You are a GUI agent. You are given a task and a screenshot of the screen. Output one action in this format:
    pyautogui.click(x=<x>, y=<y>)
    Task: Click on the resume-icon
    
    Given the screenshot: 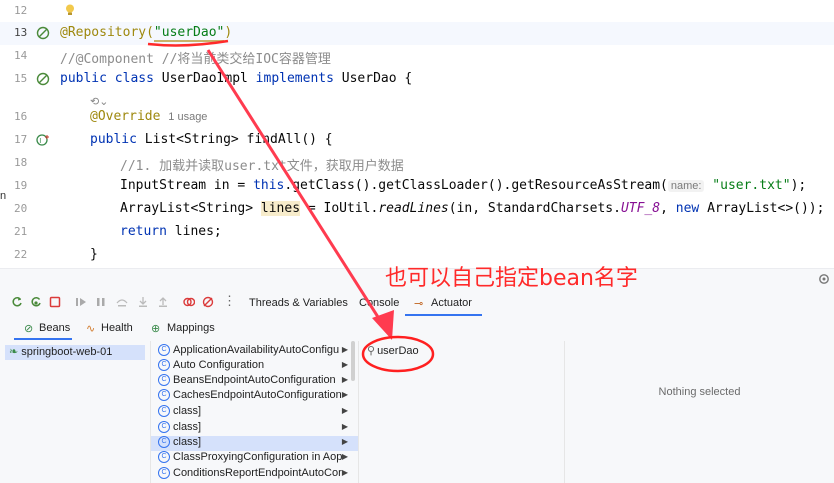 What is the action you would take?
    pyautogui.click(x=81, y=302)
    